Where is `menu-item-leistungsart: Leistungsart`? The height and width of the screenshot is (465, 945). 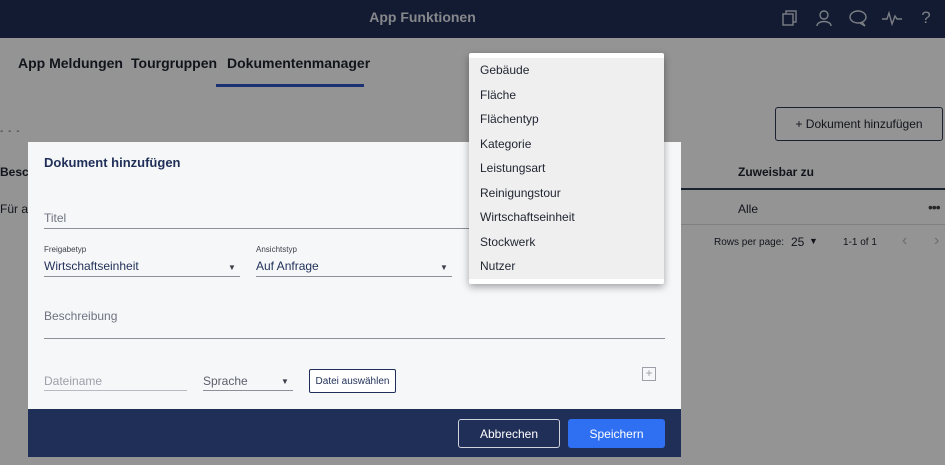
menu-item-leistungsart: Leistungsart is located at coordinates (566, 168).